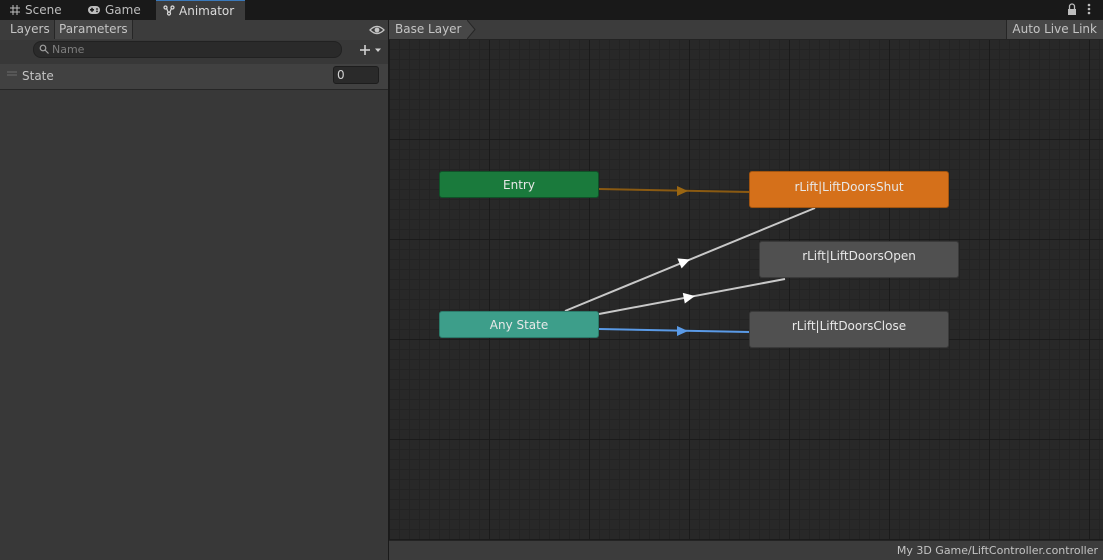 This screenshot has width=1103, height=560. Describe the element at coordinates (123, 10) in the screenshot. I see `tab-label: Game` at that location.